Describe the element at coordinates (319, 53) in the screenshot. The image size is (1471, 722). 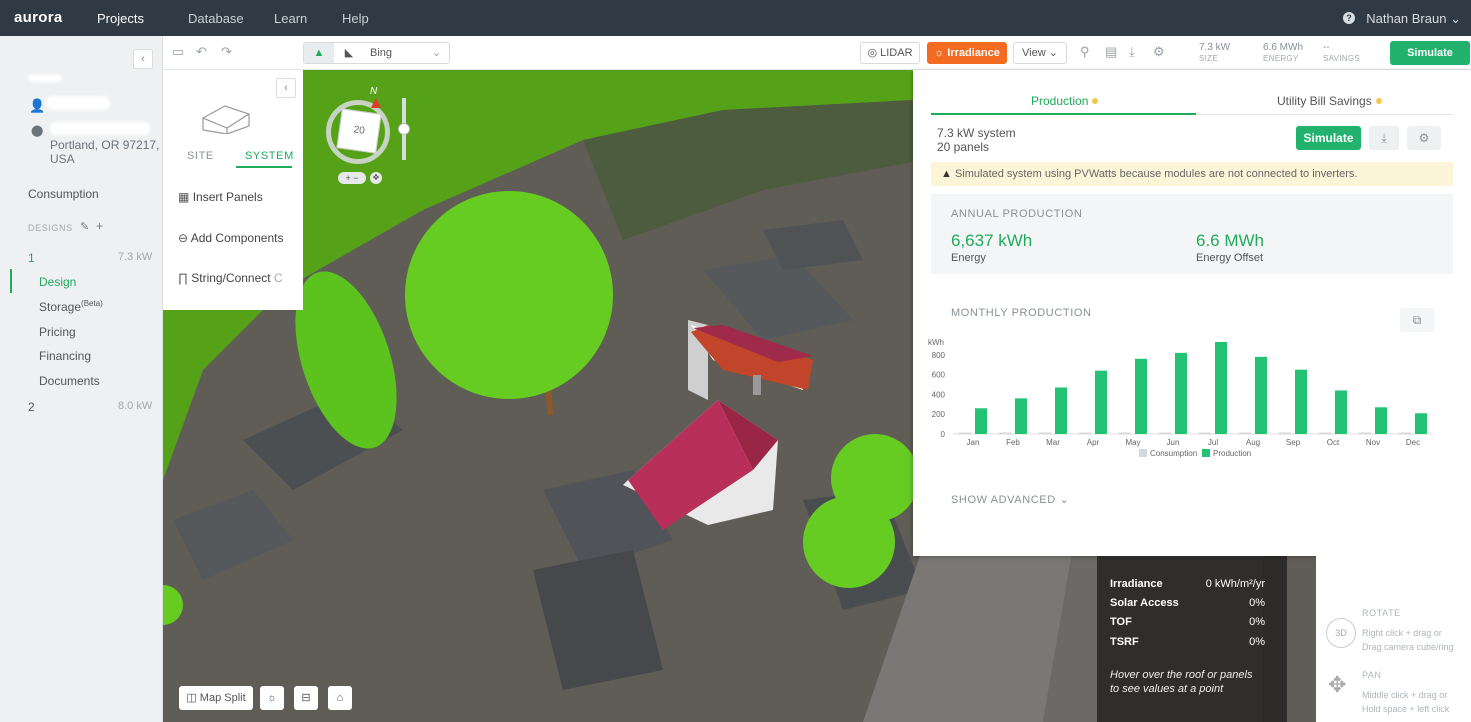
I see `3d-view-icon: ▲` at that location.